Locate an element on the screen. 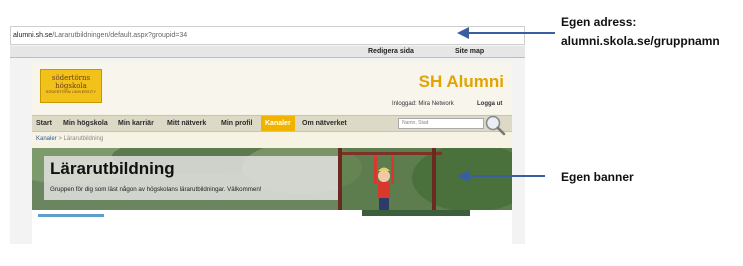 This screenshot has height=266, width=743. logo-line-3: SÖDERTÖRN UNIVERSITY is located at coordinates (71, 92).